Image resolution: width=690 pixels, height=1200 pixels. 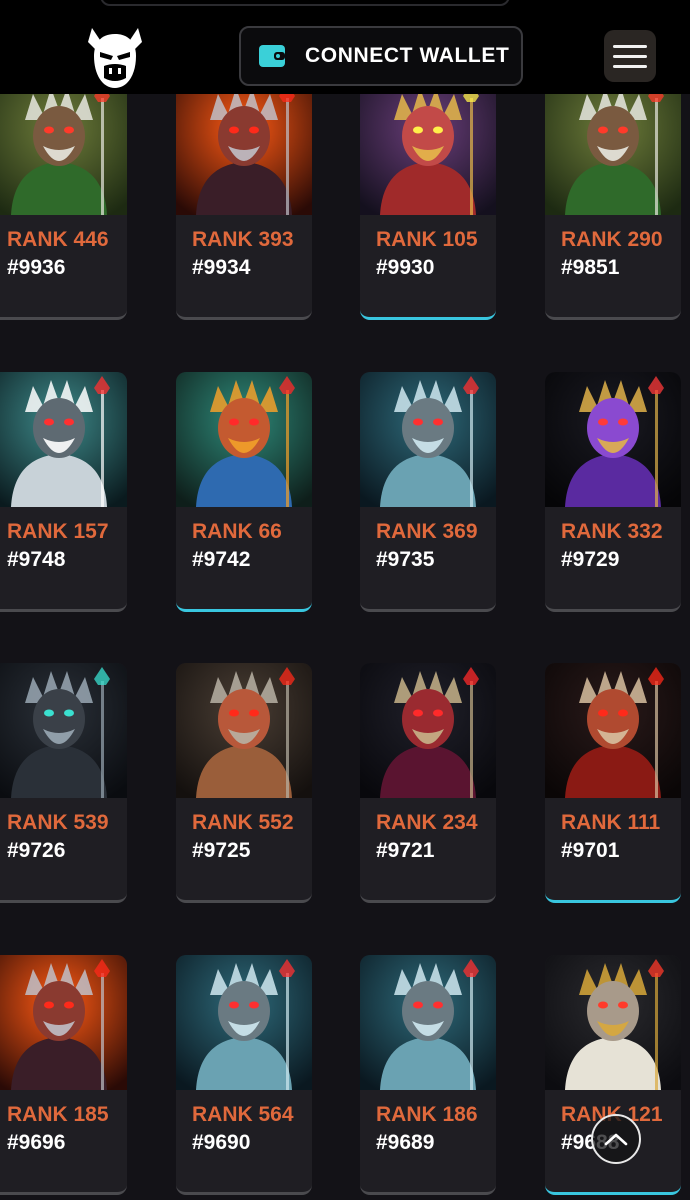 What do you see at coordinates (305, 3) in the screenshot?
I see `url-bar-edge` at bounding box center [305, 3].